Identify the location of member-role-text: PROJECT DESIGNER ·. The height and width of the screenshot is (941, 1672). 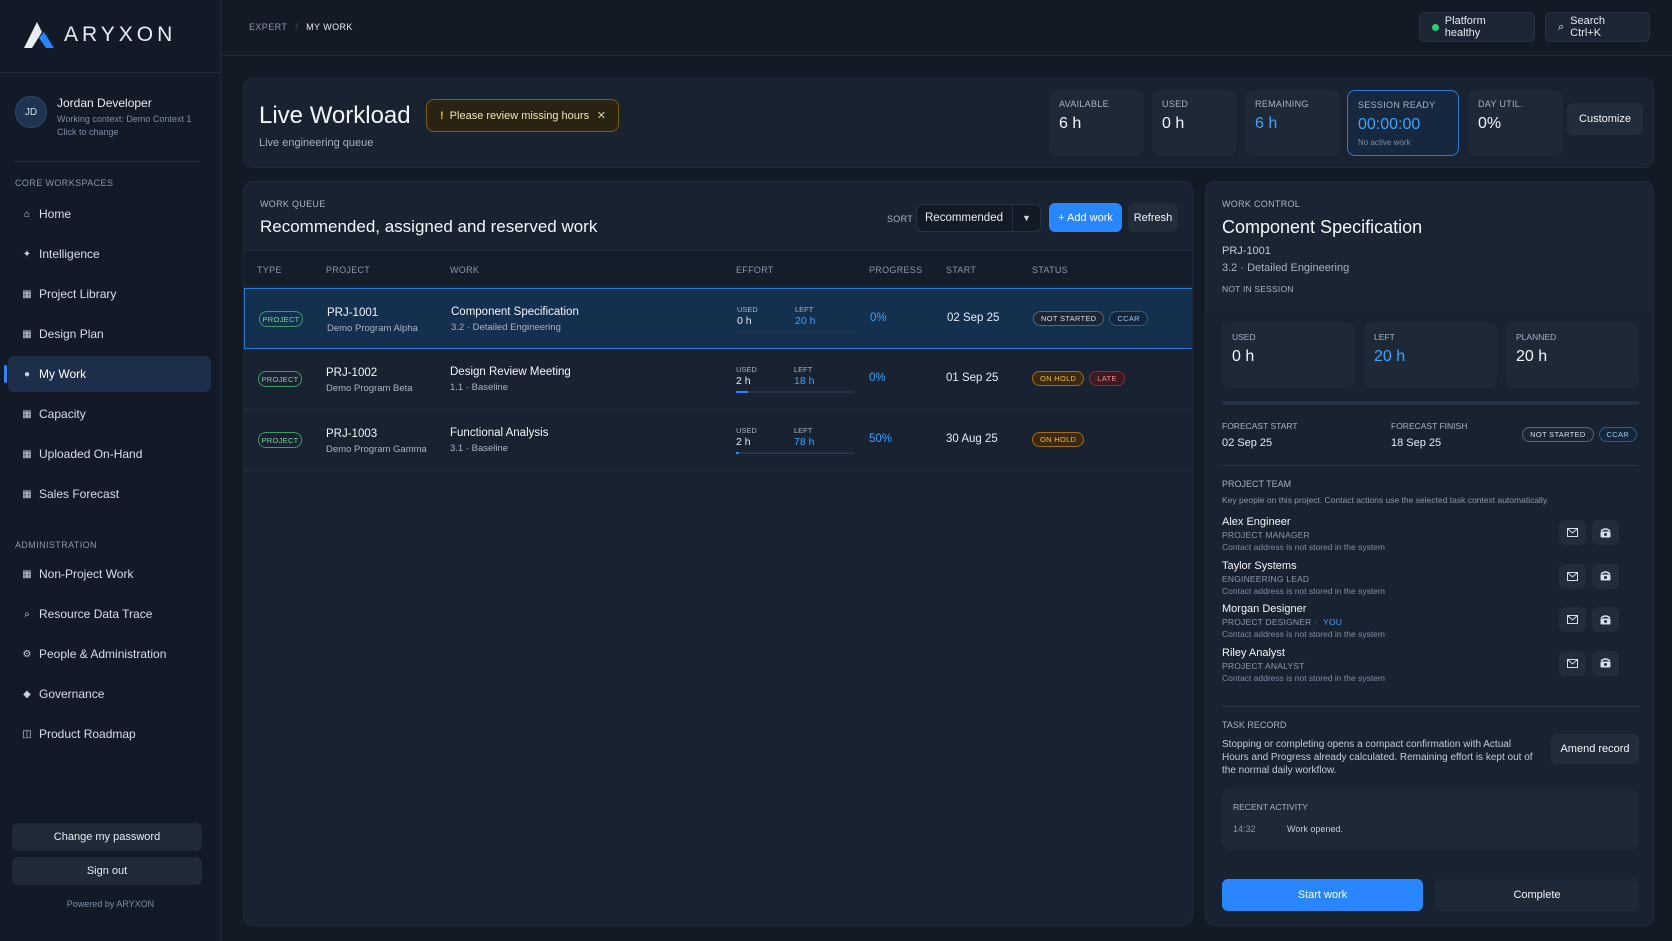
(1270, 622).